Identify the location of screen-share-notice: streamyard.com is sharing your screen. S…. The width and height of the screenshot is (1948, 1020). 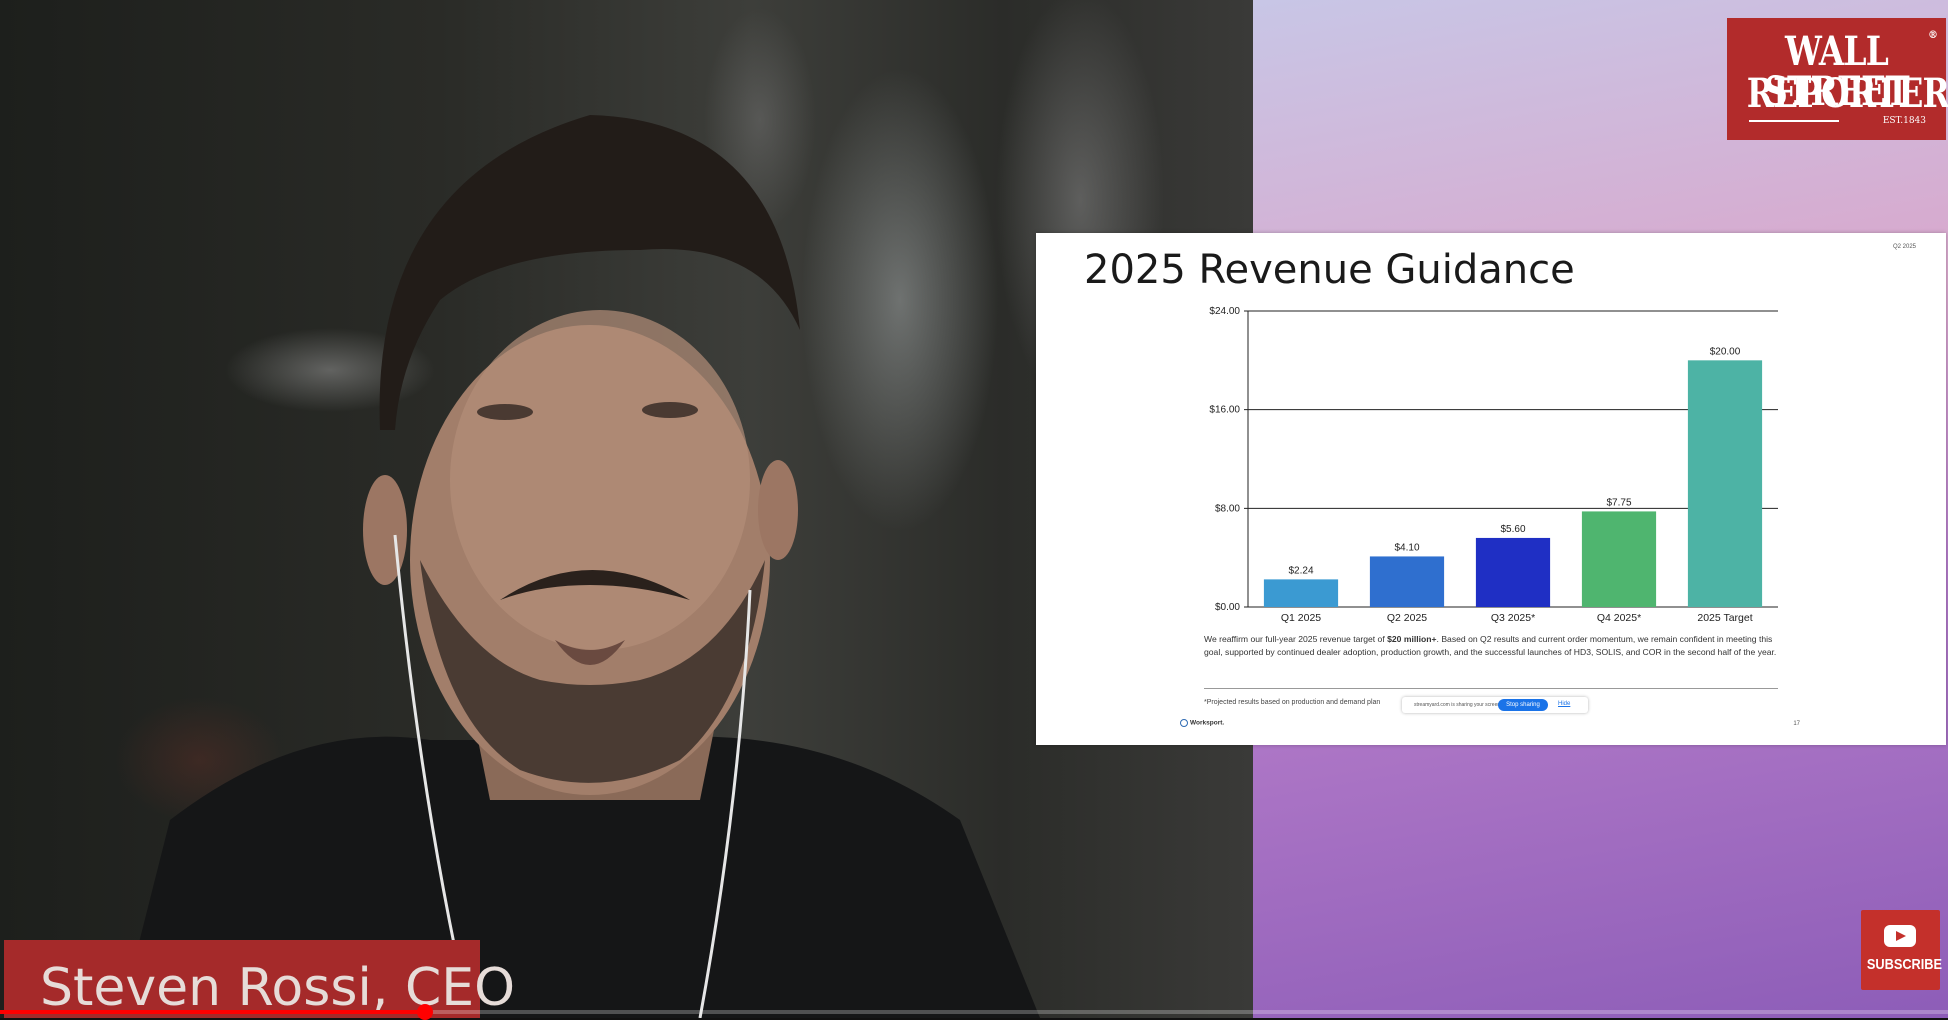
(1495, 705).